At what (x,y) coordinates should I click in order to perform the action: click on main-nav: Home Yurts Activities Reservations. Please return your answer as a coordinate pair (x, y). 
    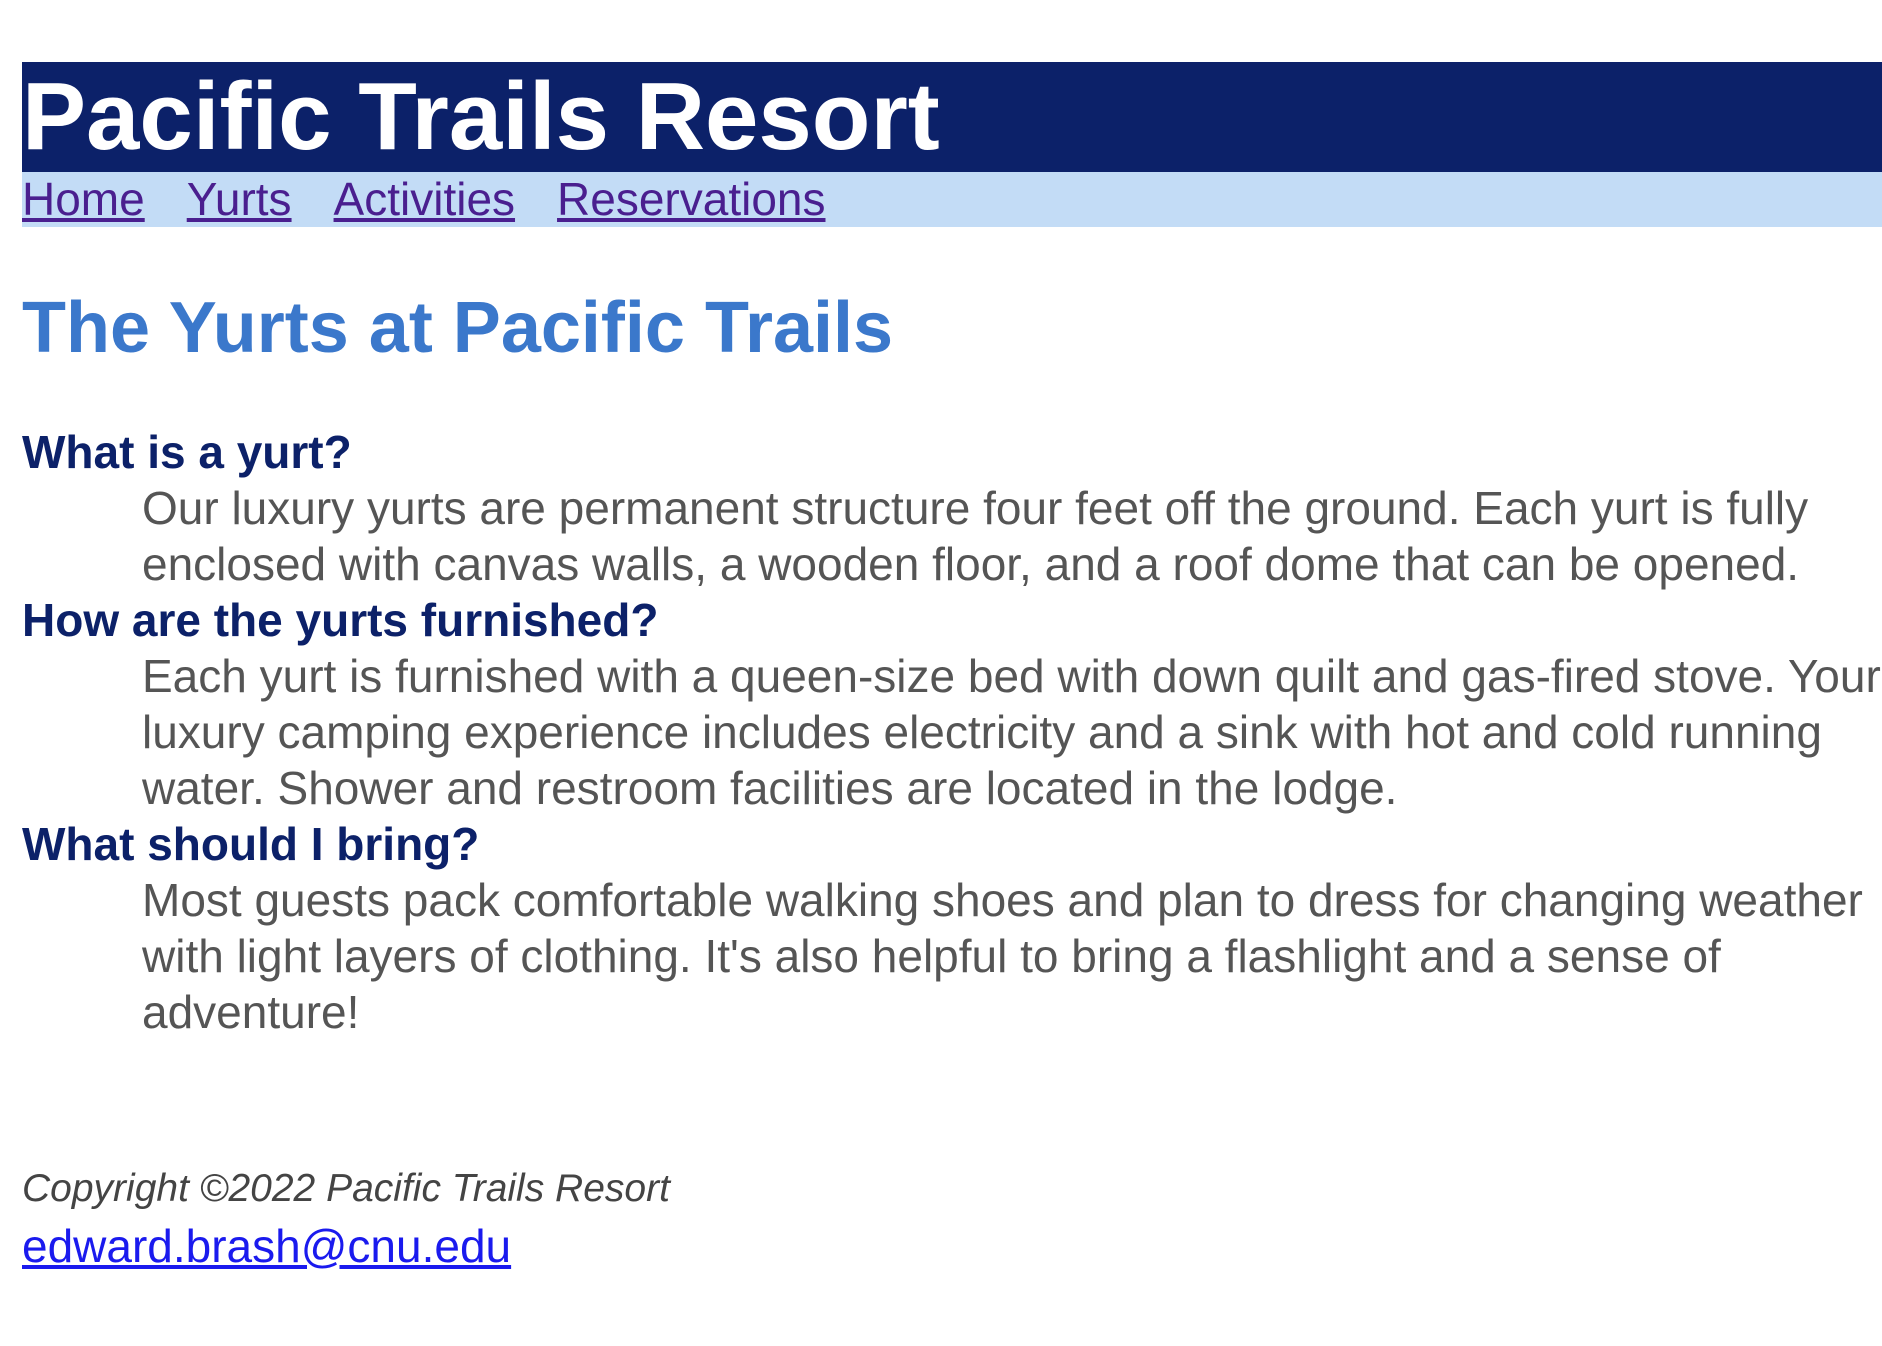
    Looking at the image, I should click on (952, 199).